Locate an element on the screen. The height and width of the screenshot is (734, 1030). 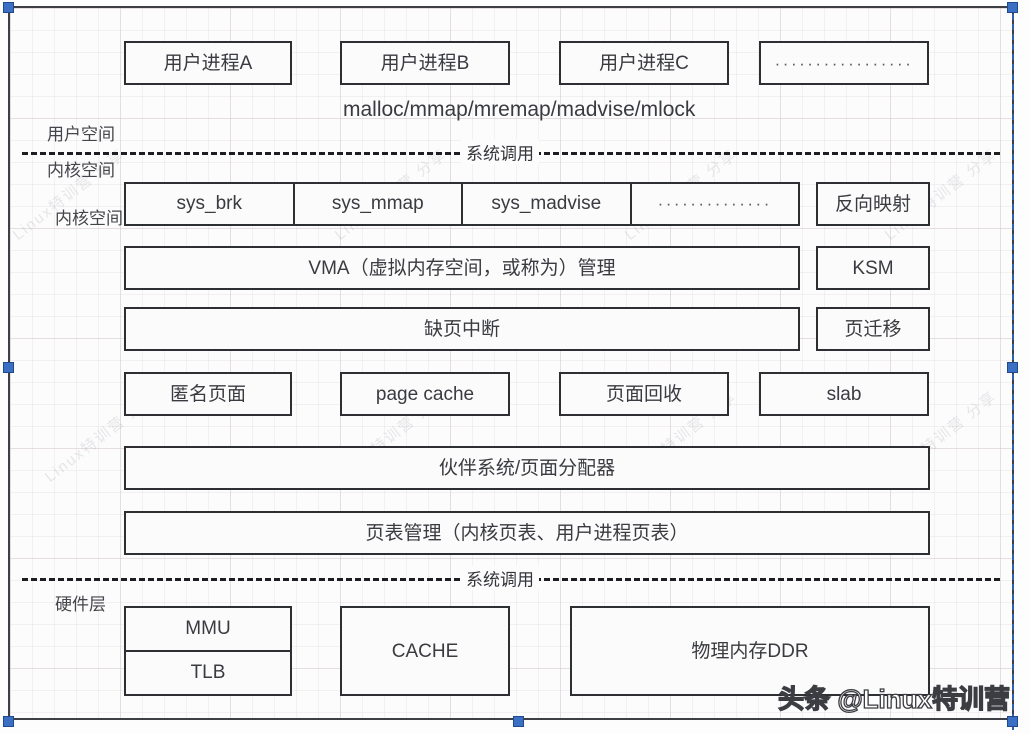
anonymous-page-label: 匿名页面 is located at coordinates (207, 394).